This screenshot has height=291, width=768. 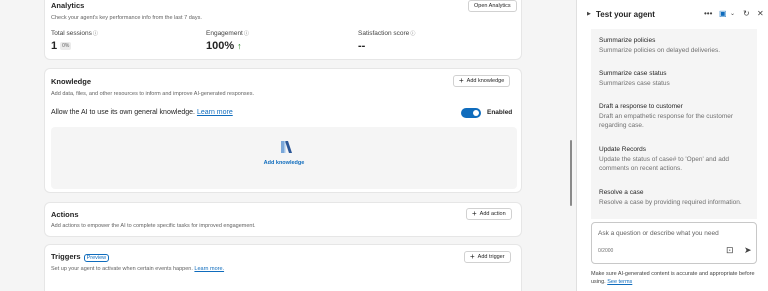 What do you see at coordinates (606, 251) in the screenshot?
I see `char-count: 0/2000` at bounding box center [606, 251].